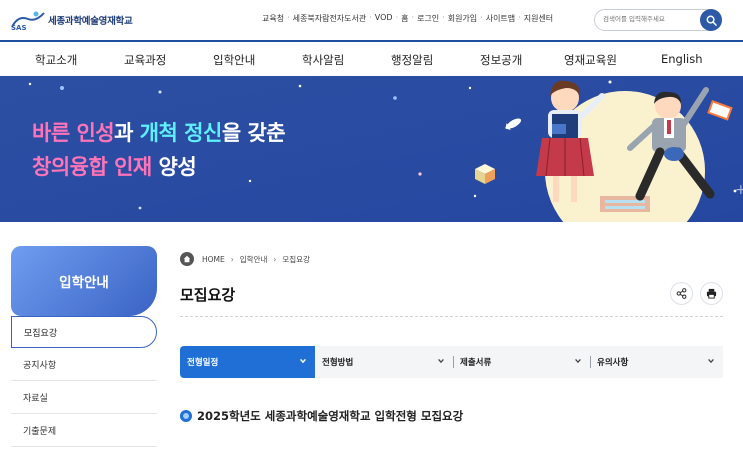  I want to click on tab-label: 전형방법, so click(338, 363).